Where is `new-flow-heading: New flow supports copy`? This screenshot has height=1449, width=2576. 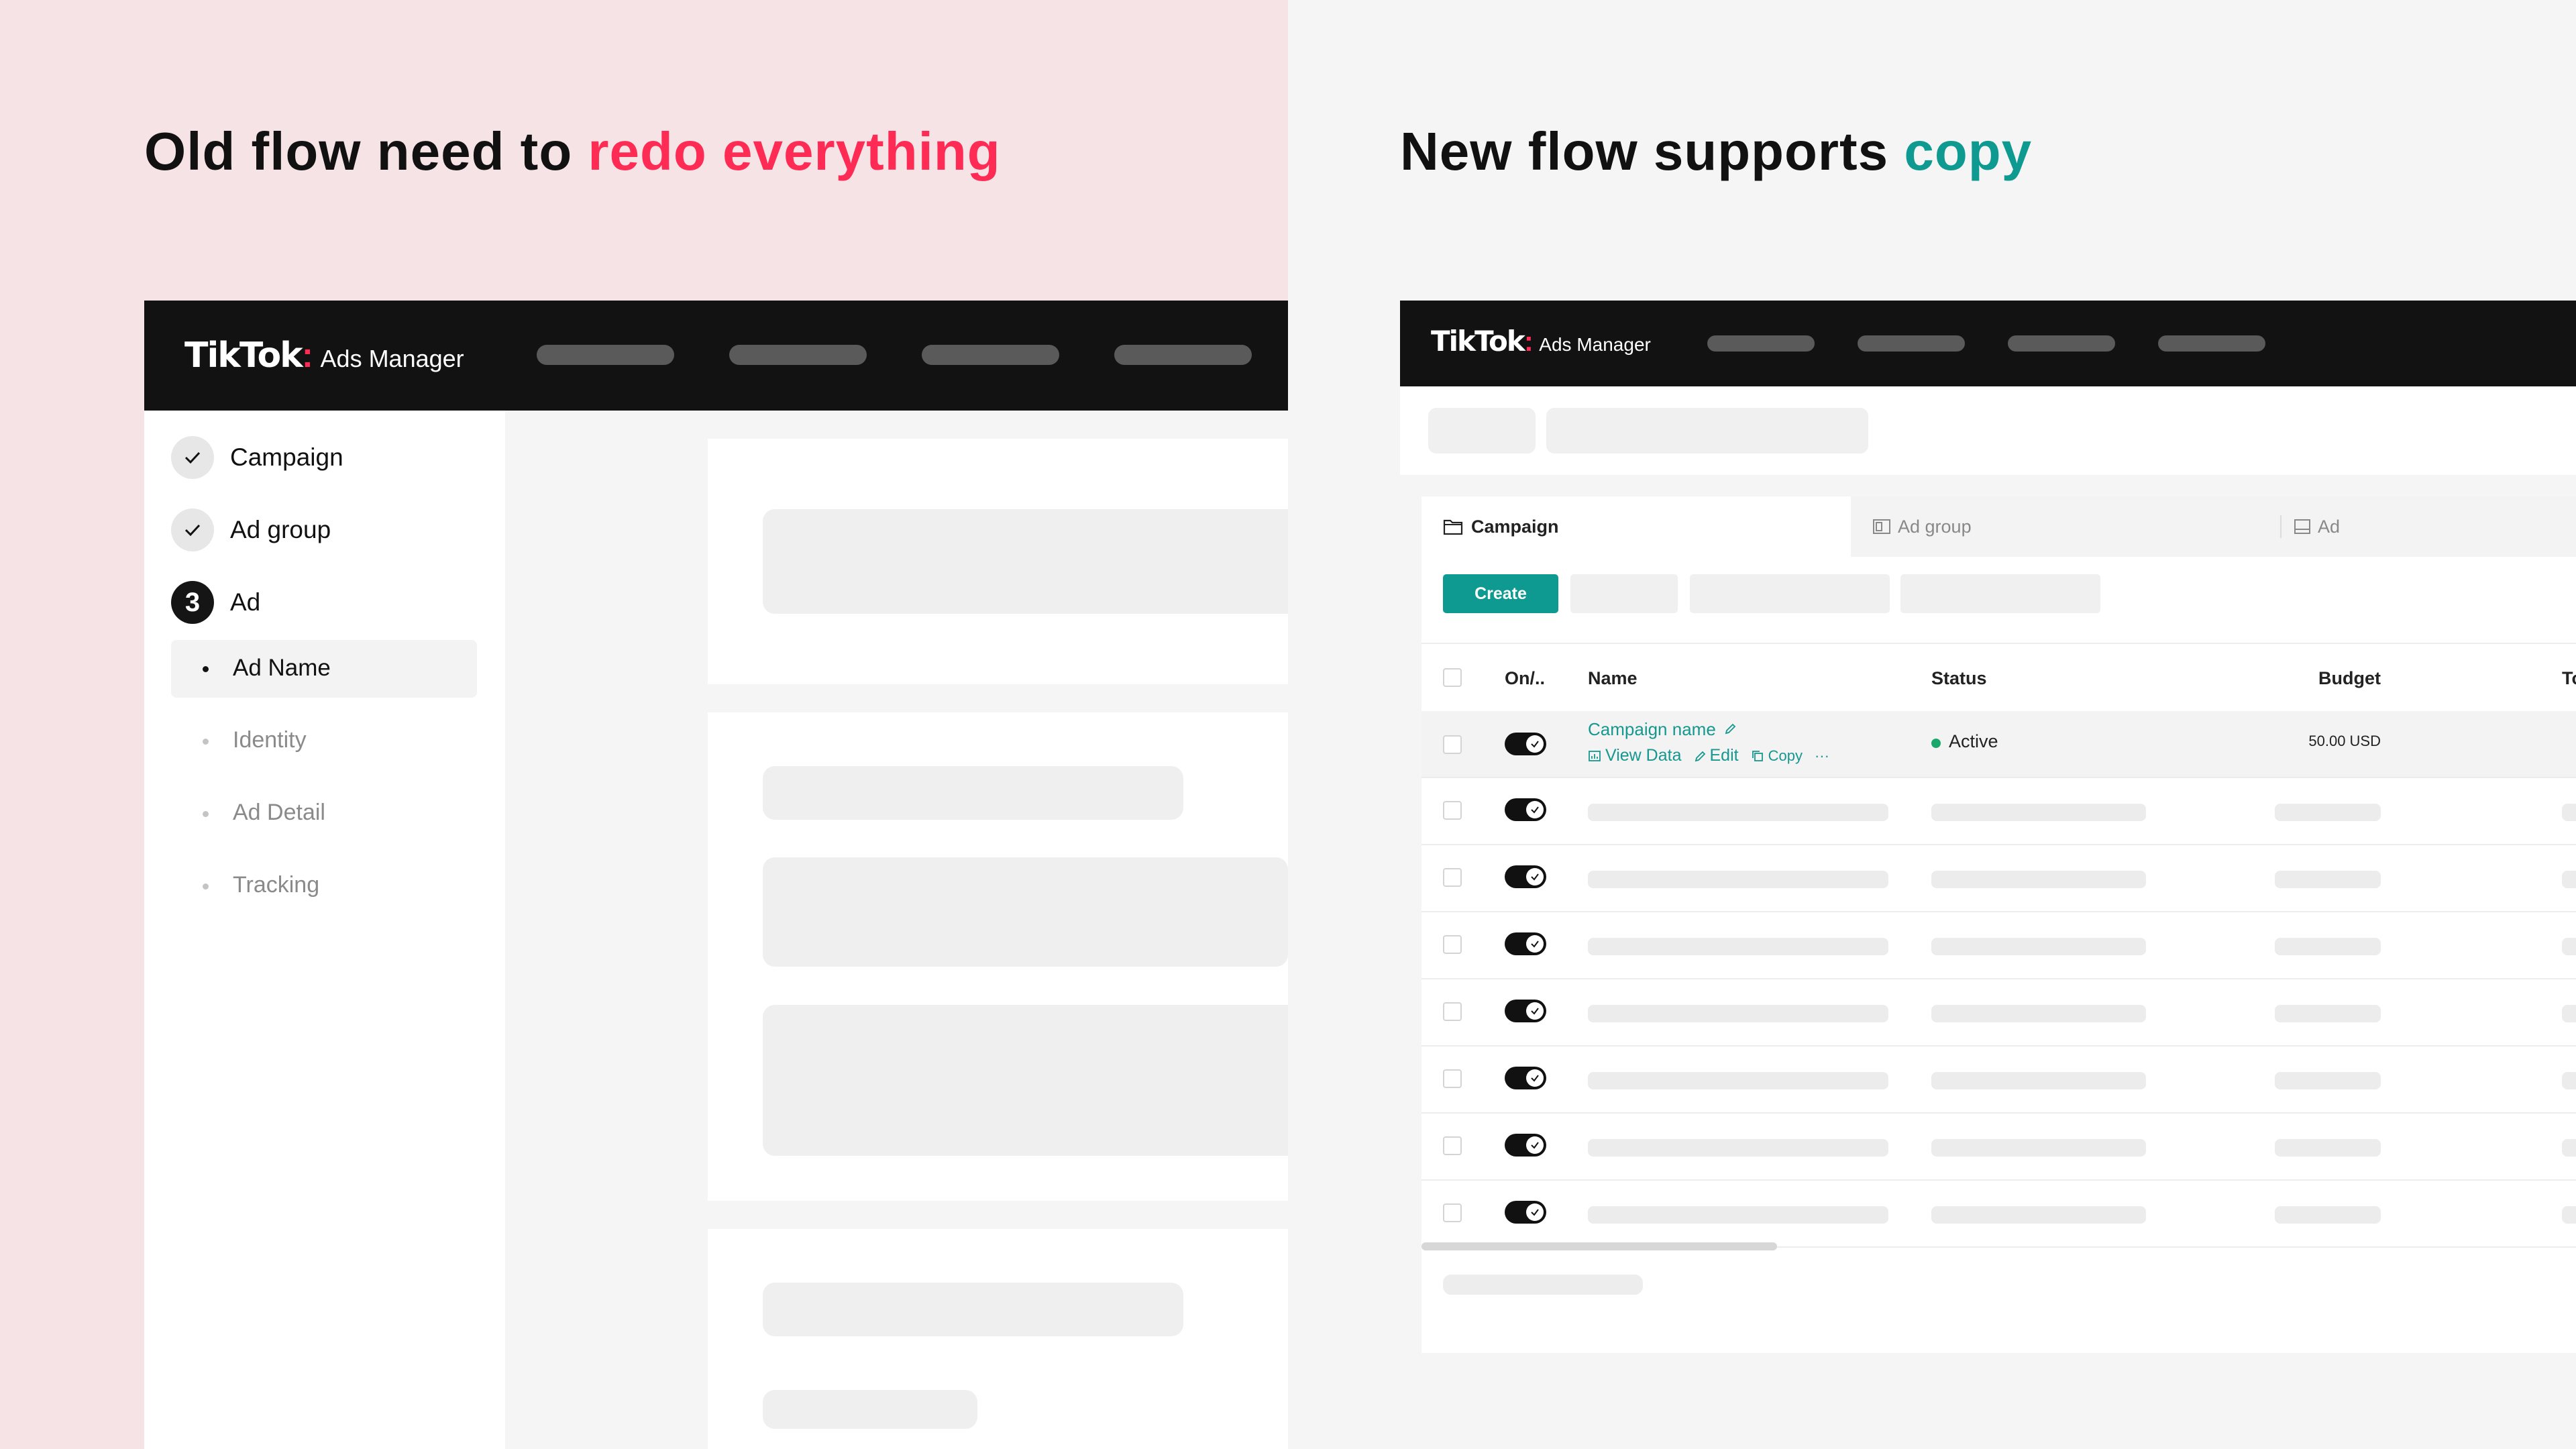 new-flow-heading: New flow supports copy is located at coordinates (1716, 151).